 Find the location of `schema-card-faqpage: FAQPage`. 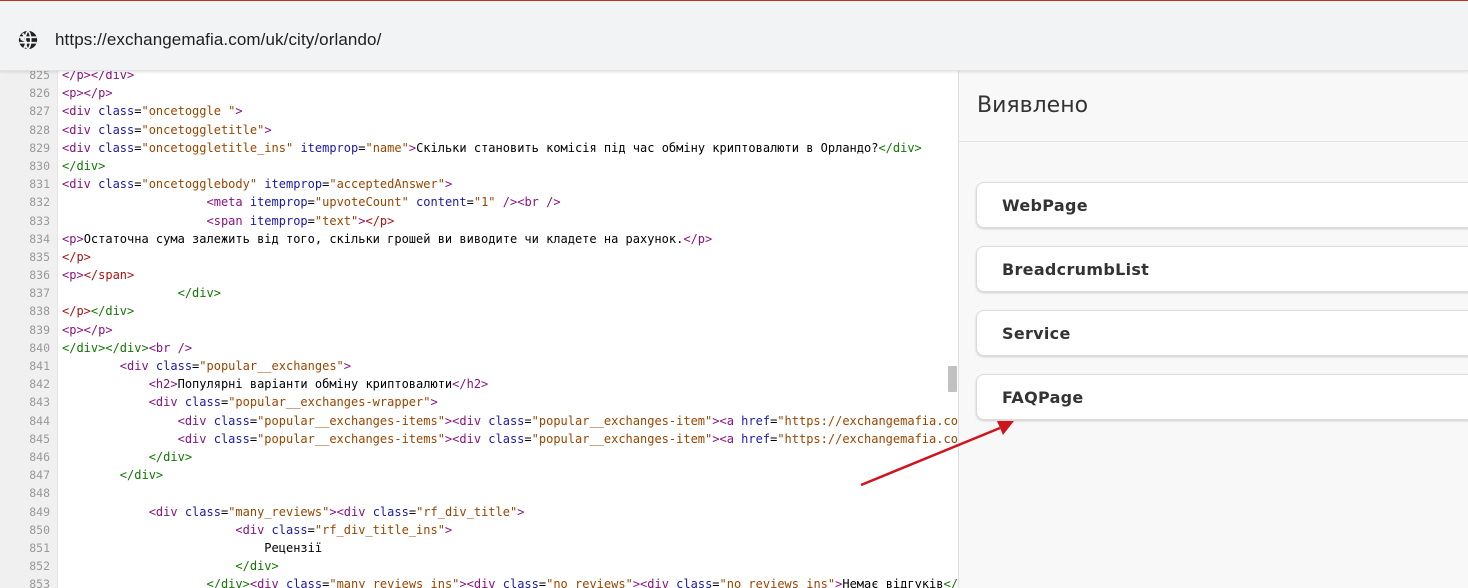

schema-card-faqpage: FAQPage is located at coordinates (1222, 397).